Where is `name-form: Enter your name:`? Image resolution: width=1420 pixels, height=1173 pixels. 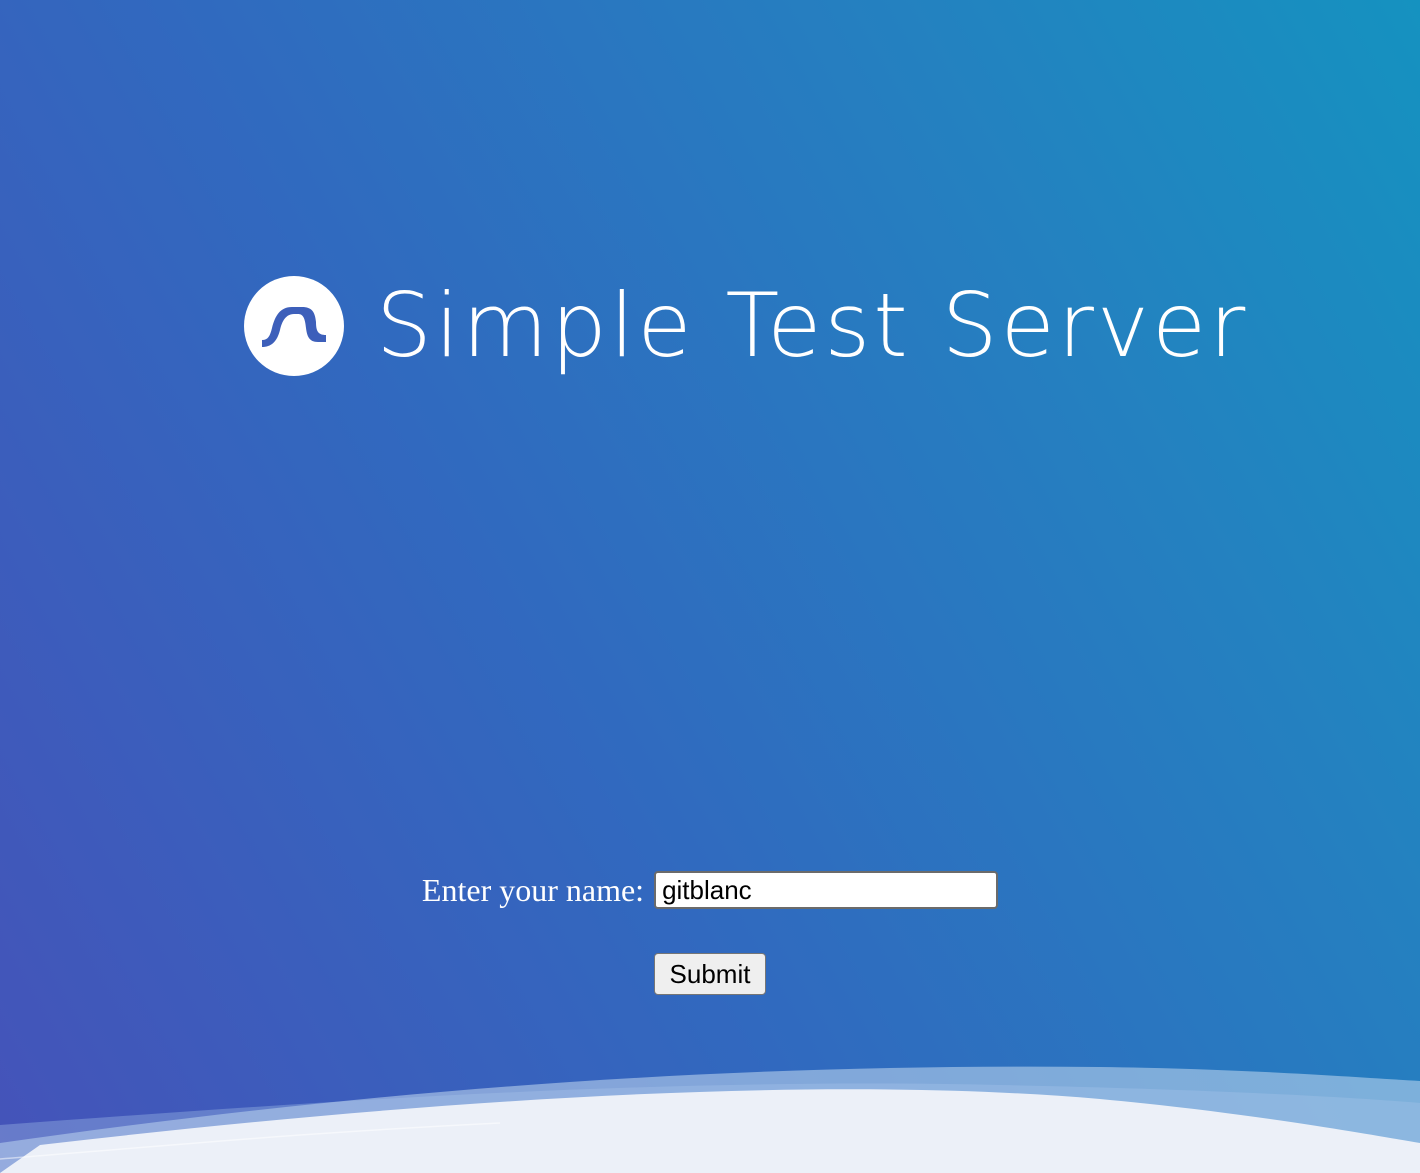 name-form: Enter your name: is located at coordinates (710, 890).